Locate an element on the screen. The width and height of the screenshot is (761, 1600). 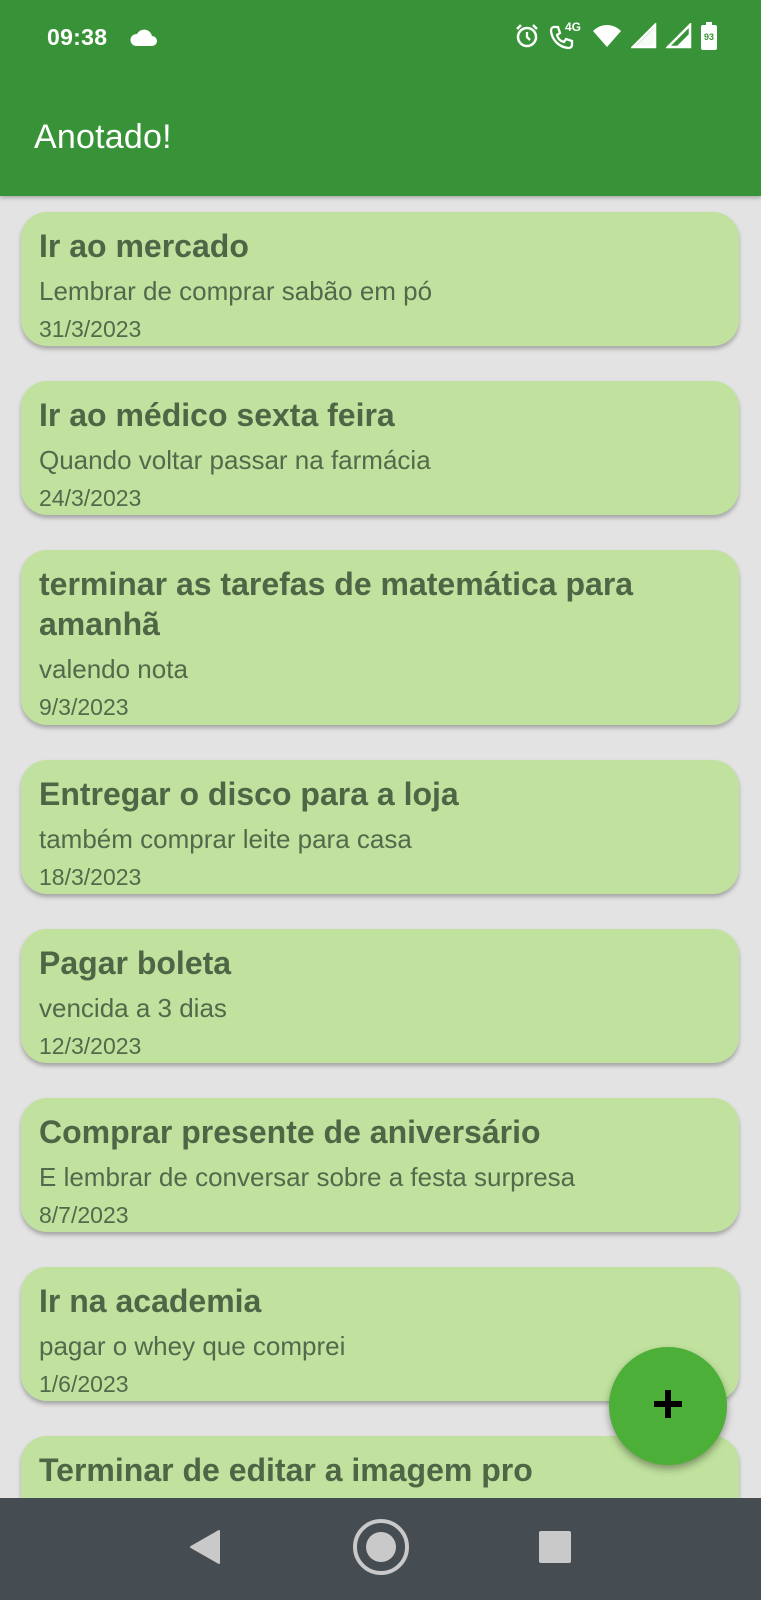
note-body: também comprar leite para casa is located at coordinates (225, 839).